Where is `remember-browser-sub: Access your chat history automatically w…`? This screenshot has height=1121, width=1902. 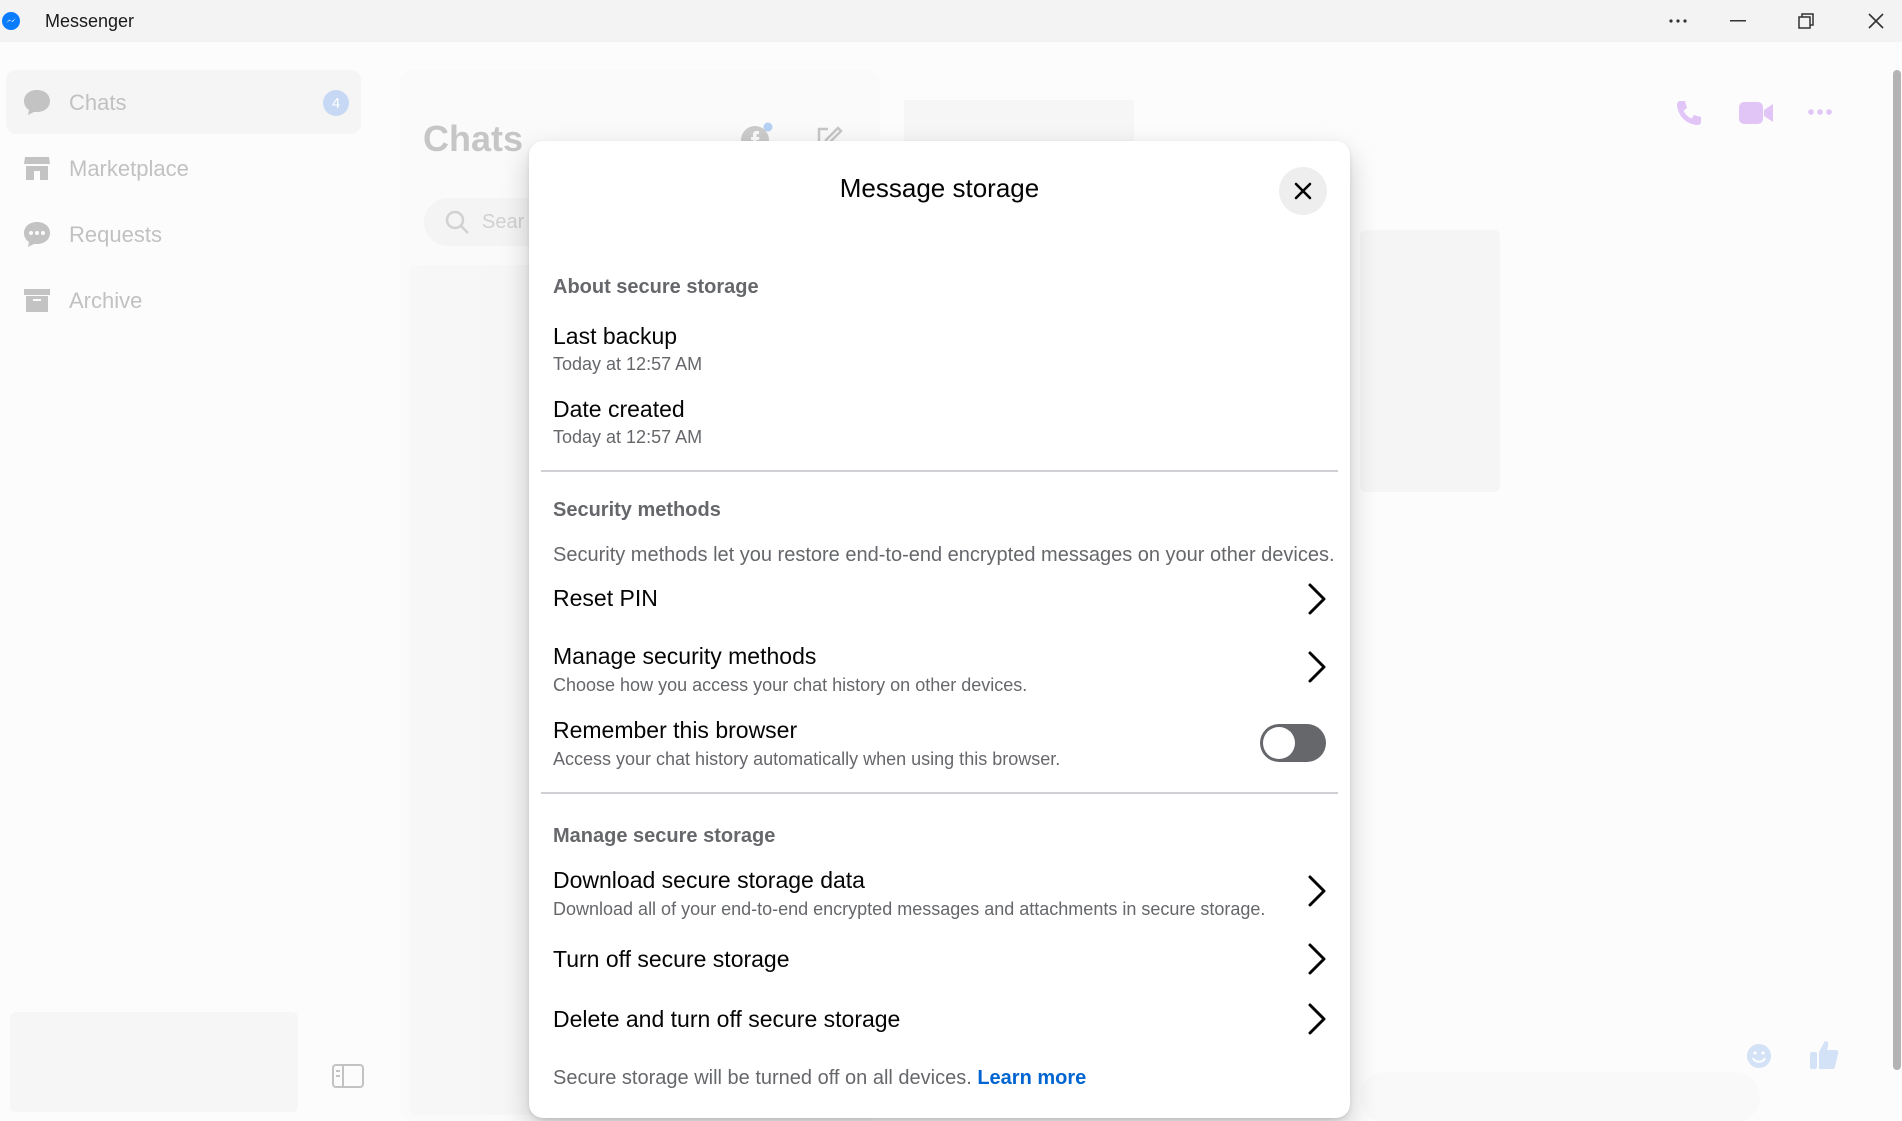
remember-browser-sub: Access your chat history automatically w… is located at coordinates (807, 759).